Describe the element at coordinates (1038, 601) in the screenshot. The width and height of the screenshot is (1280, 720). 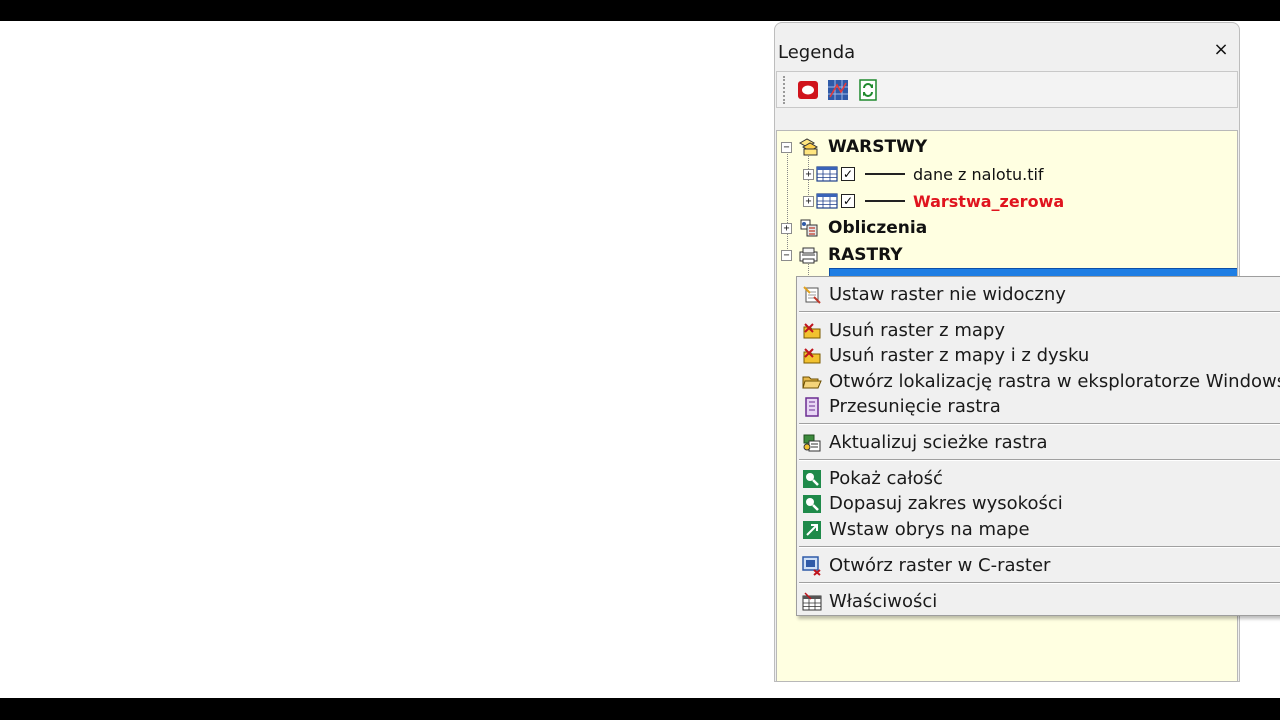
I see `menu-item-properties: Właściwości` at that location.